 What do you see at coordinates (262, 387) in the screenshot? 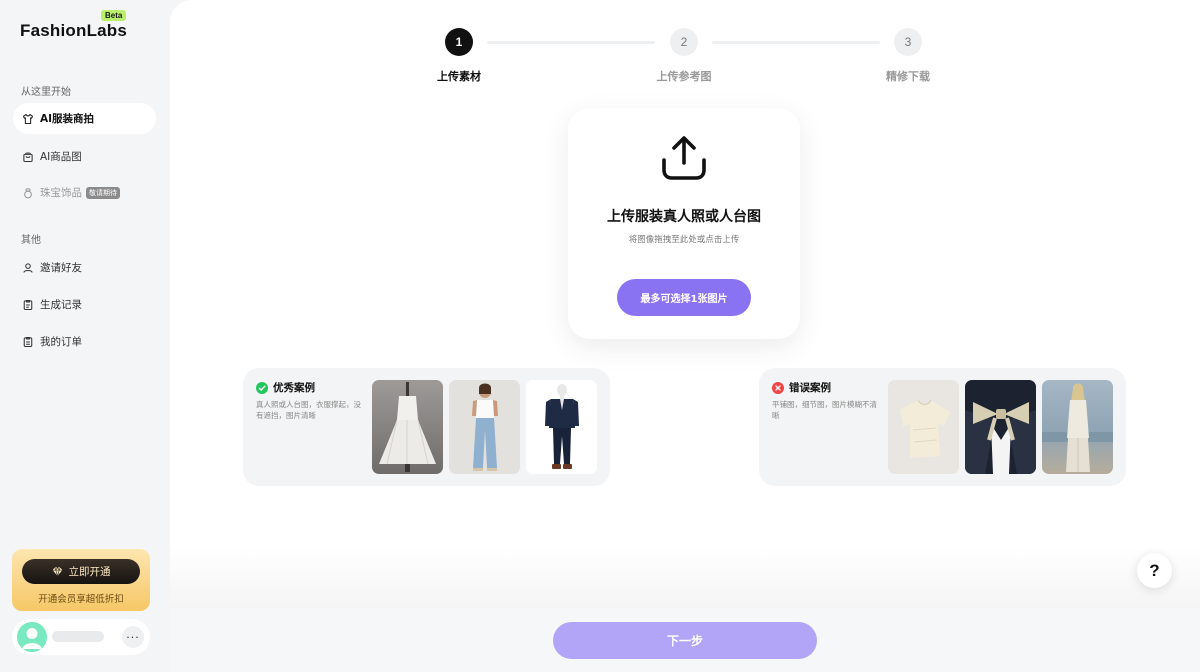
I see `check-circle-icon` at bounding box center [262, 387].